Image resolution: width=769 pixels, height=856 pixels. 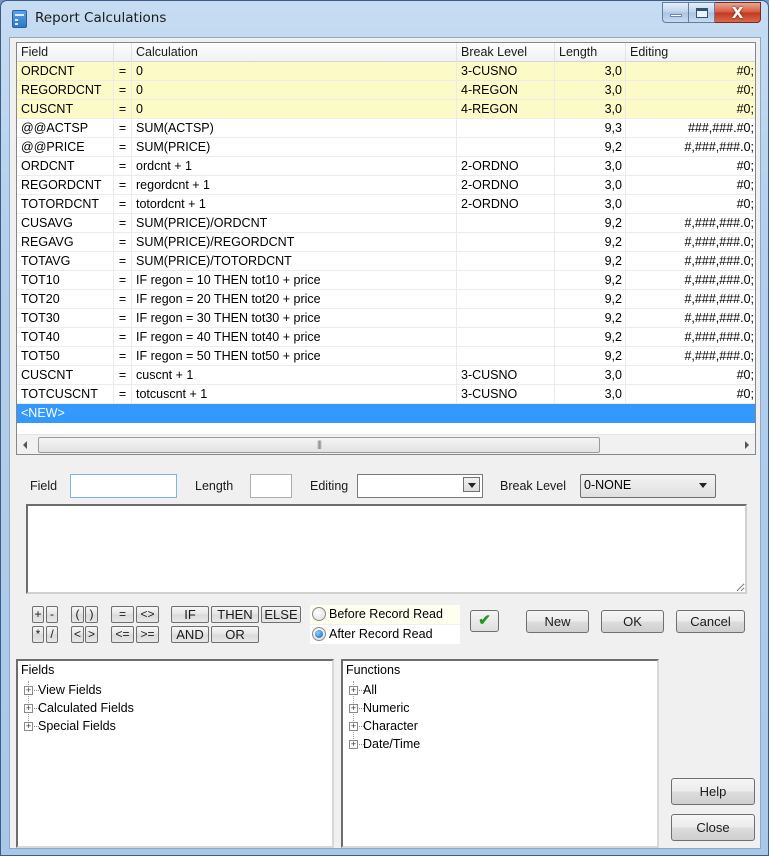 What do you see at coordinates (294, 356) in the screenshot?
I see `cell-calc: IF regon = 50 THEN tot50 + price` at bounding box center [294, 356].